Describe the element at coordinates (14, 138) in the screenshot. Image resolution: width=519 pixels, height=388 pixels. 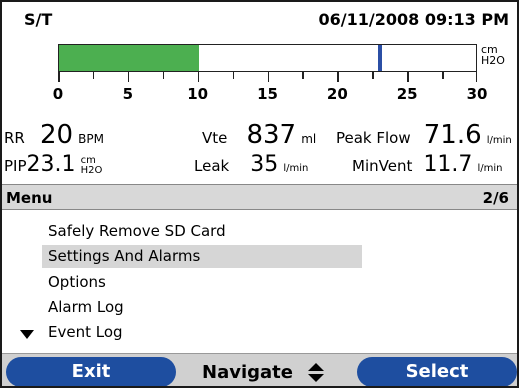
I see `rr-label: RR` at that location.